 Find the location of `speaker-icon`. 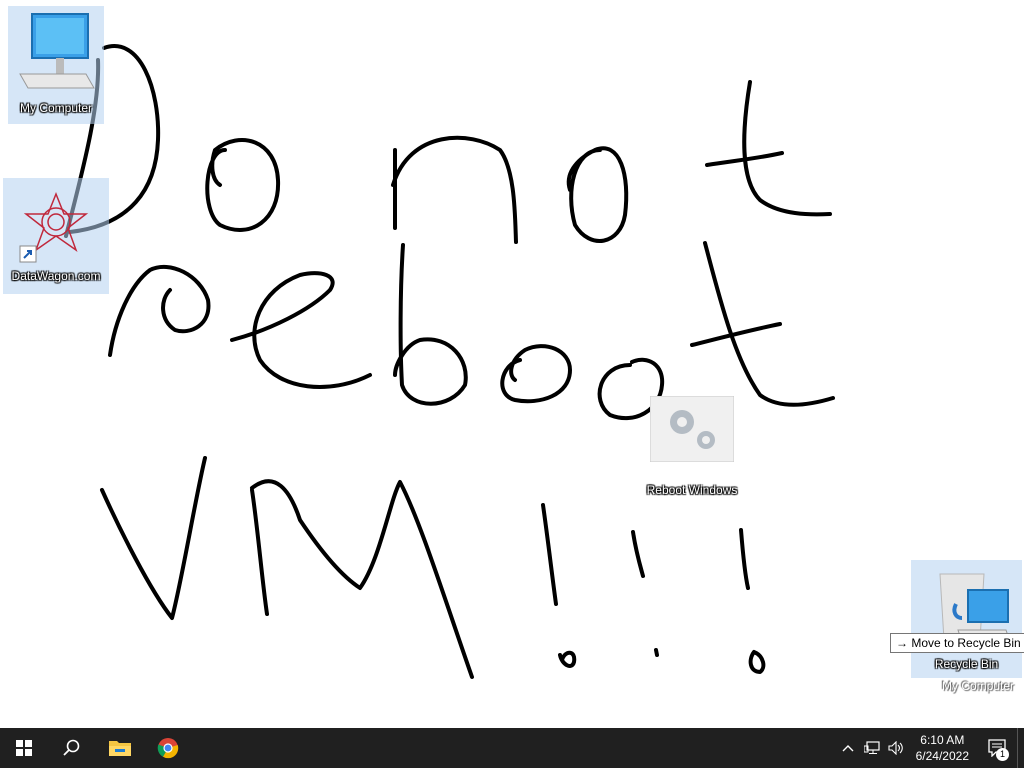

speaker-icon is located at coordinates (895, 748).